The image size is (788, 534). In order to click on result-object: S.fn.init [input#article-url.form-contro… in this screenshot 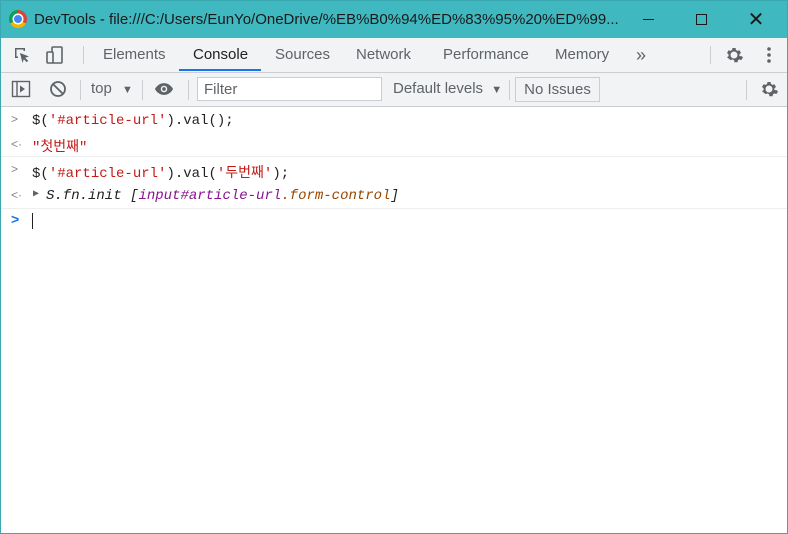, I will do `click(222, 196)`.